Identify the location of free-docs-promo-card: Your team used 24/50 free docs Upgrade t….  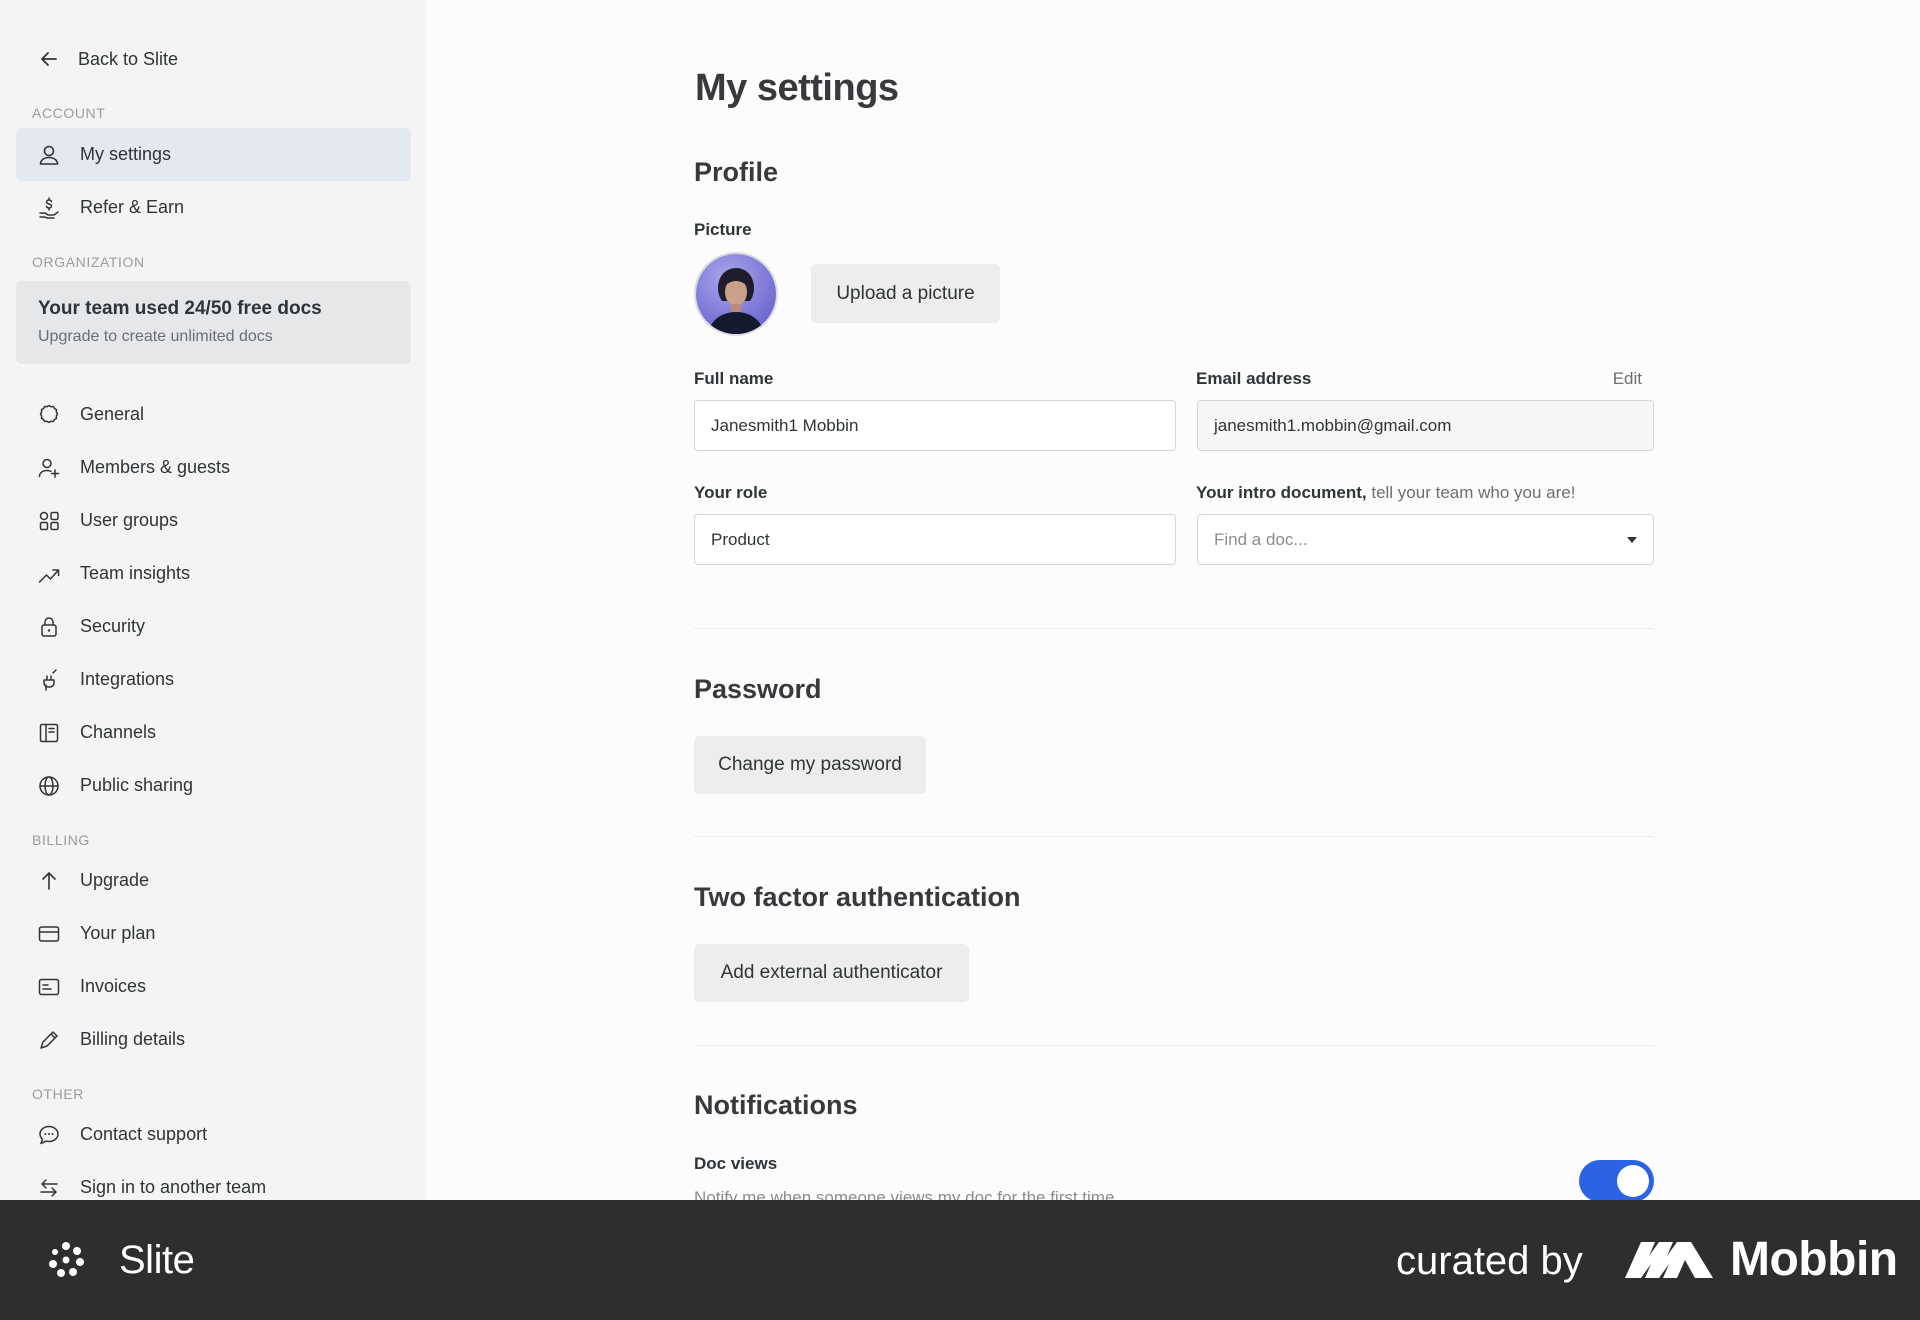
(213, 322).